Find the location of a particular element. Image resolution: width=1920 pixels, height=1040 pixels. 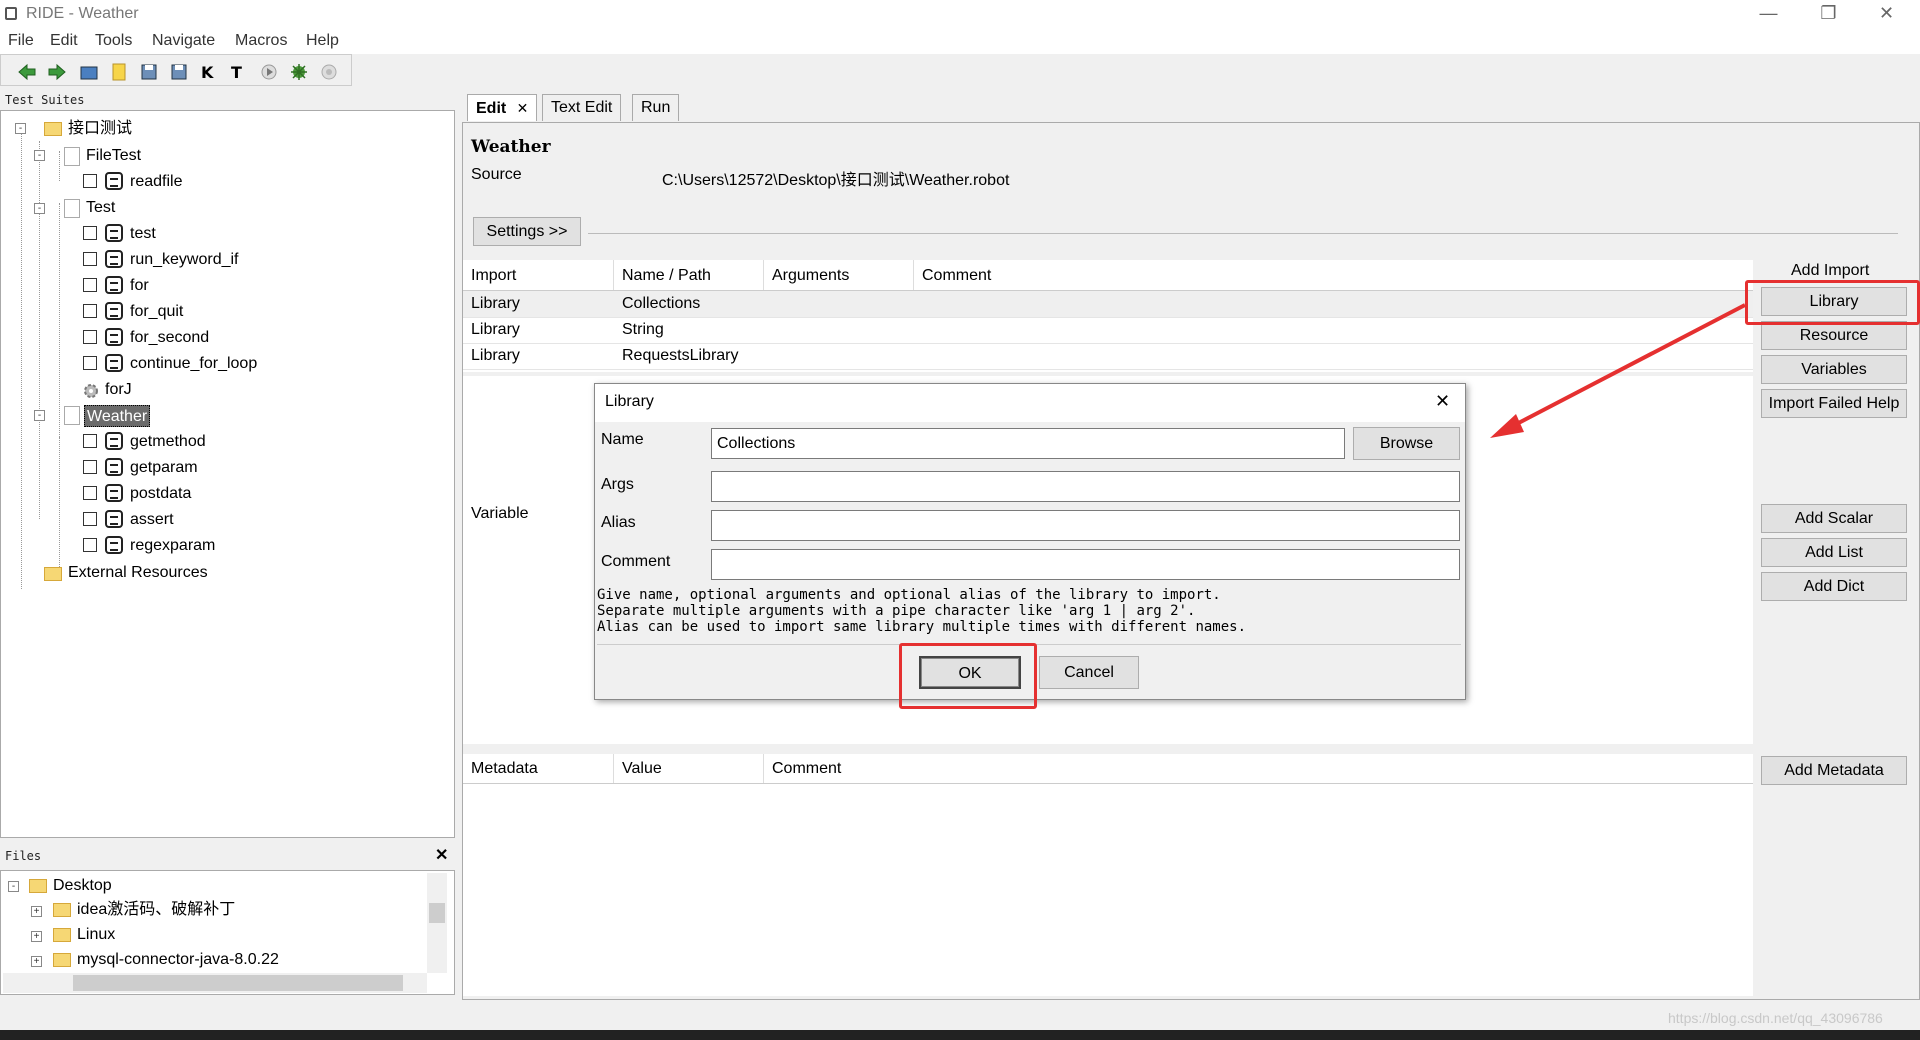

close-files-panel-icon: ✕ is located at coordinates (441, 855).